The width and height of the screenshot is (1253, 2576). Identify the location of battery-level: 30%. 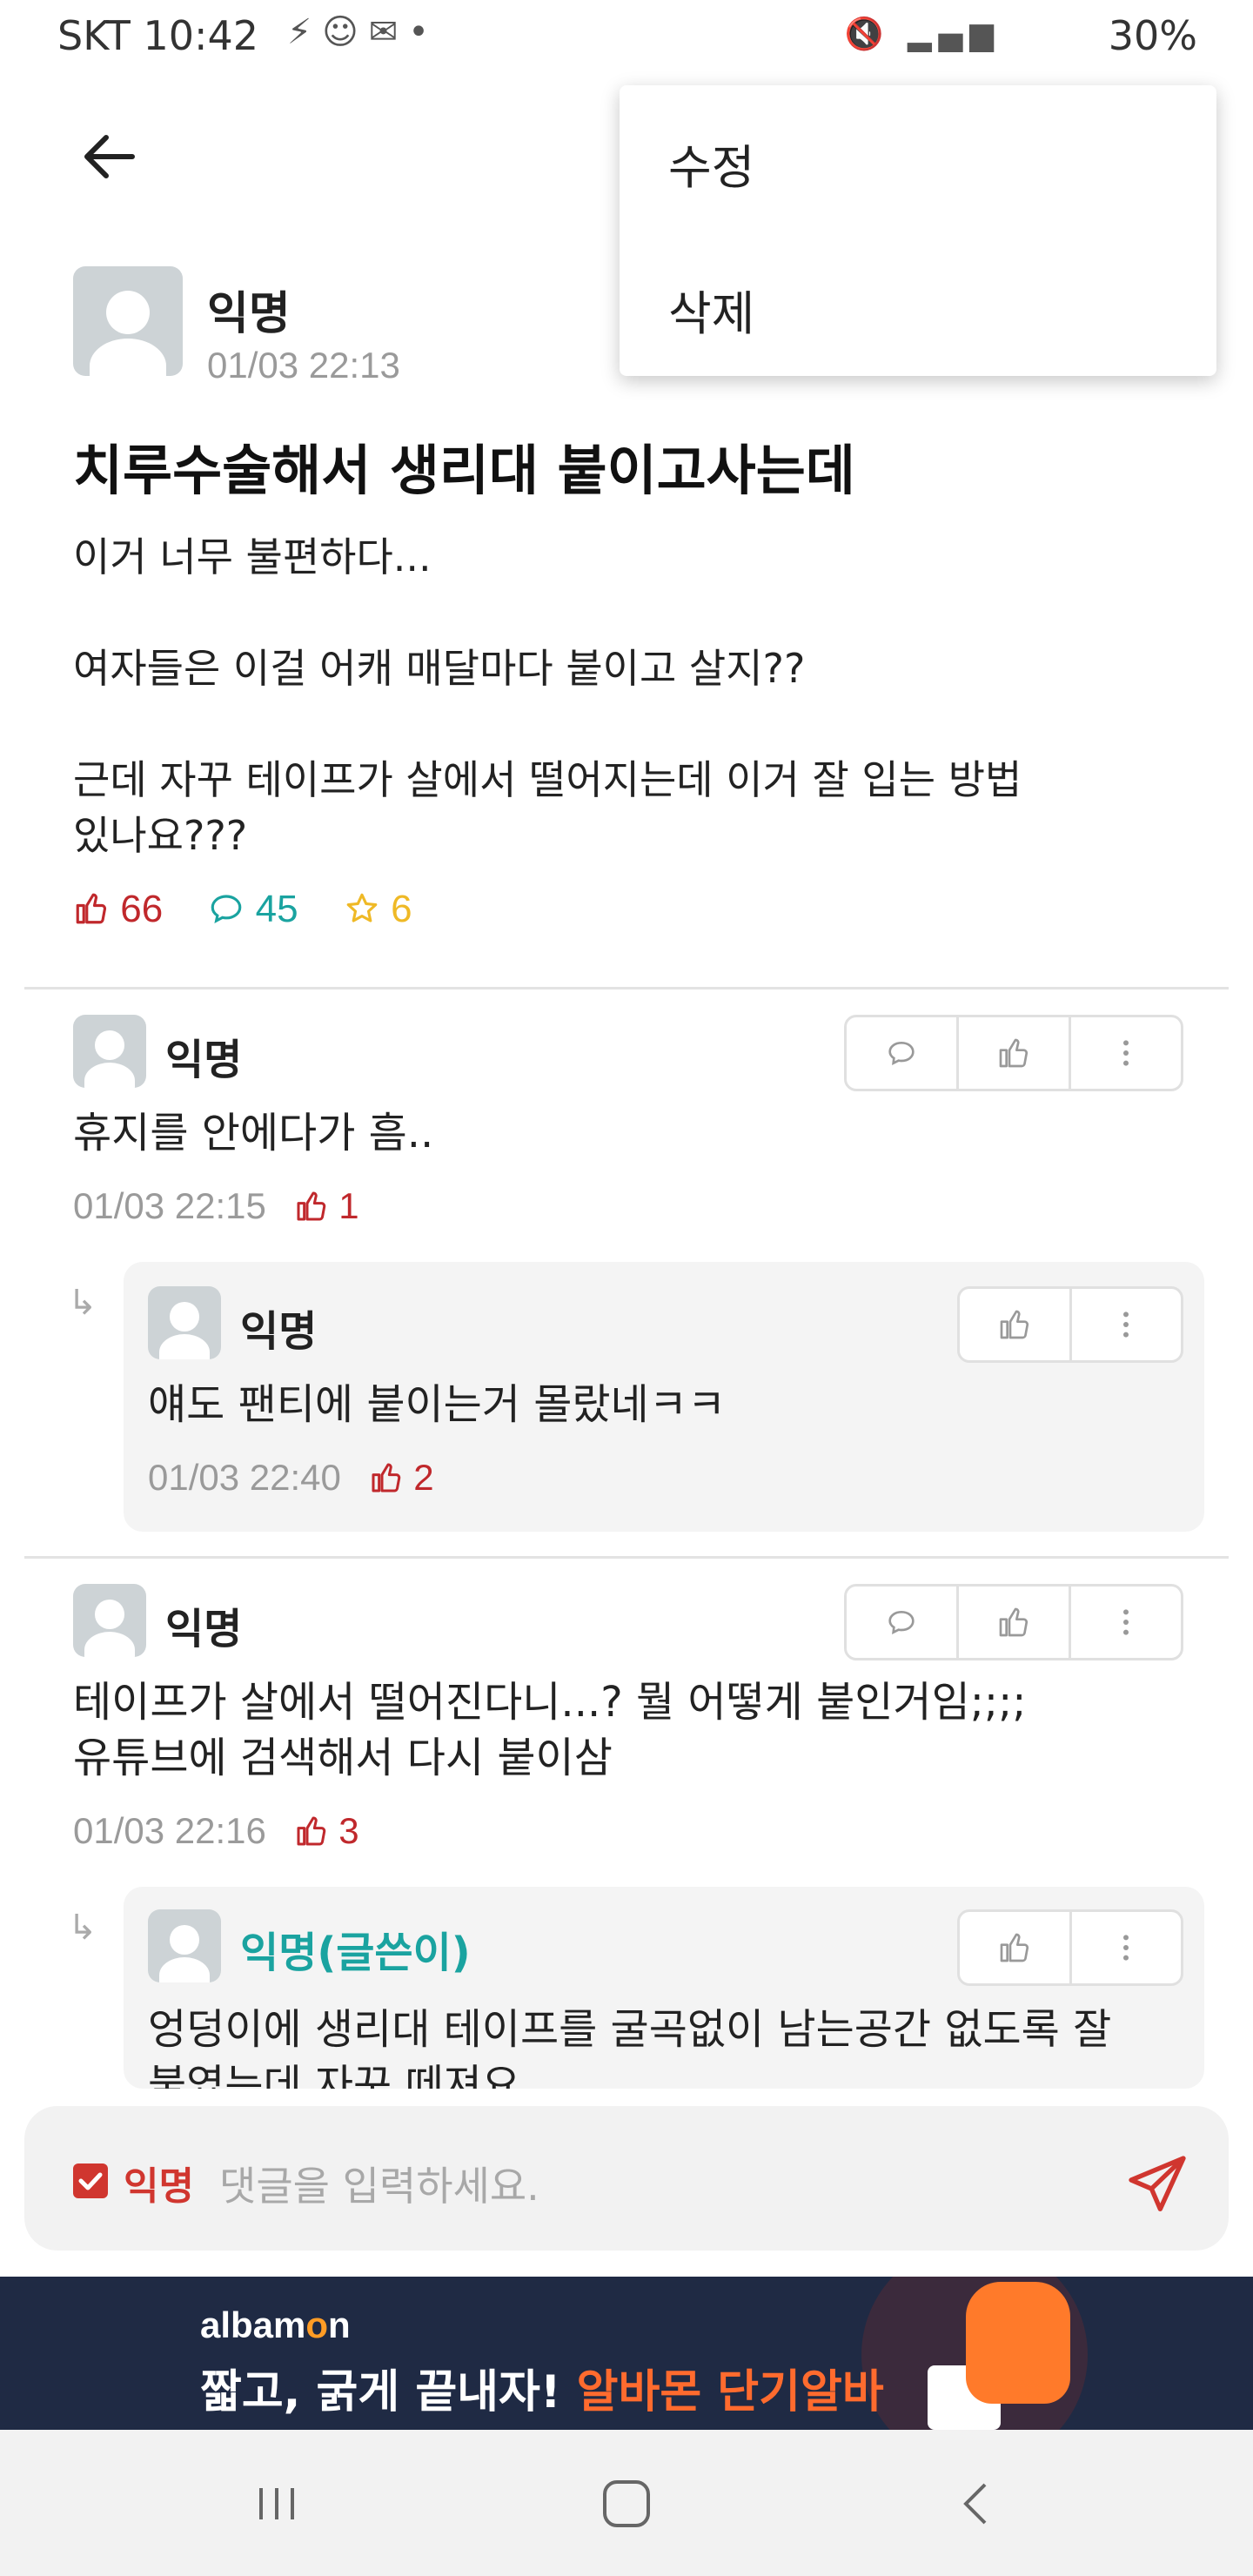
(1152, 35).